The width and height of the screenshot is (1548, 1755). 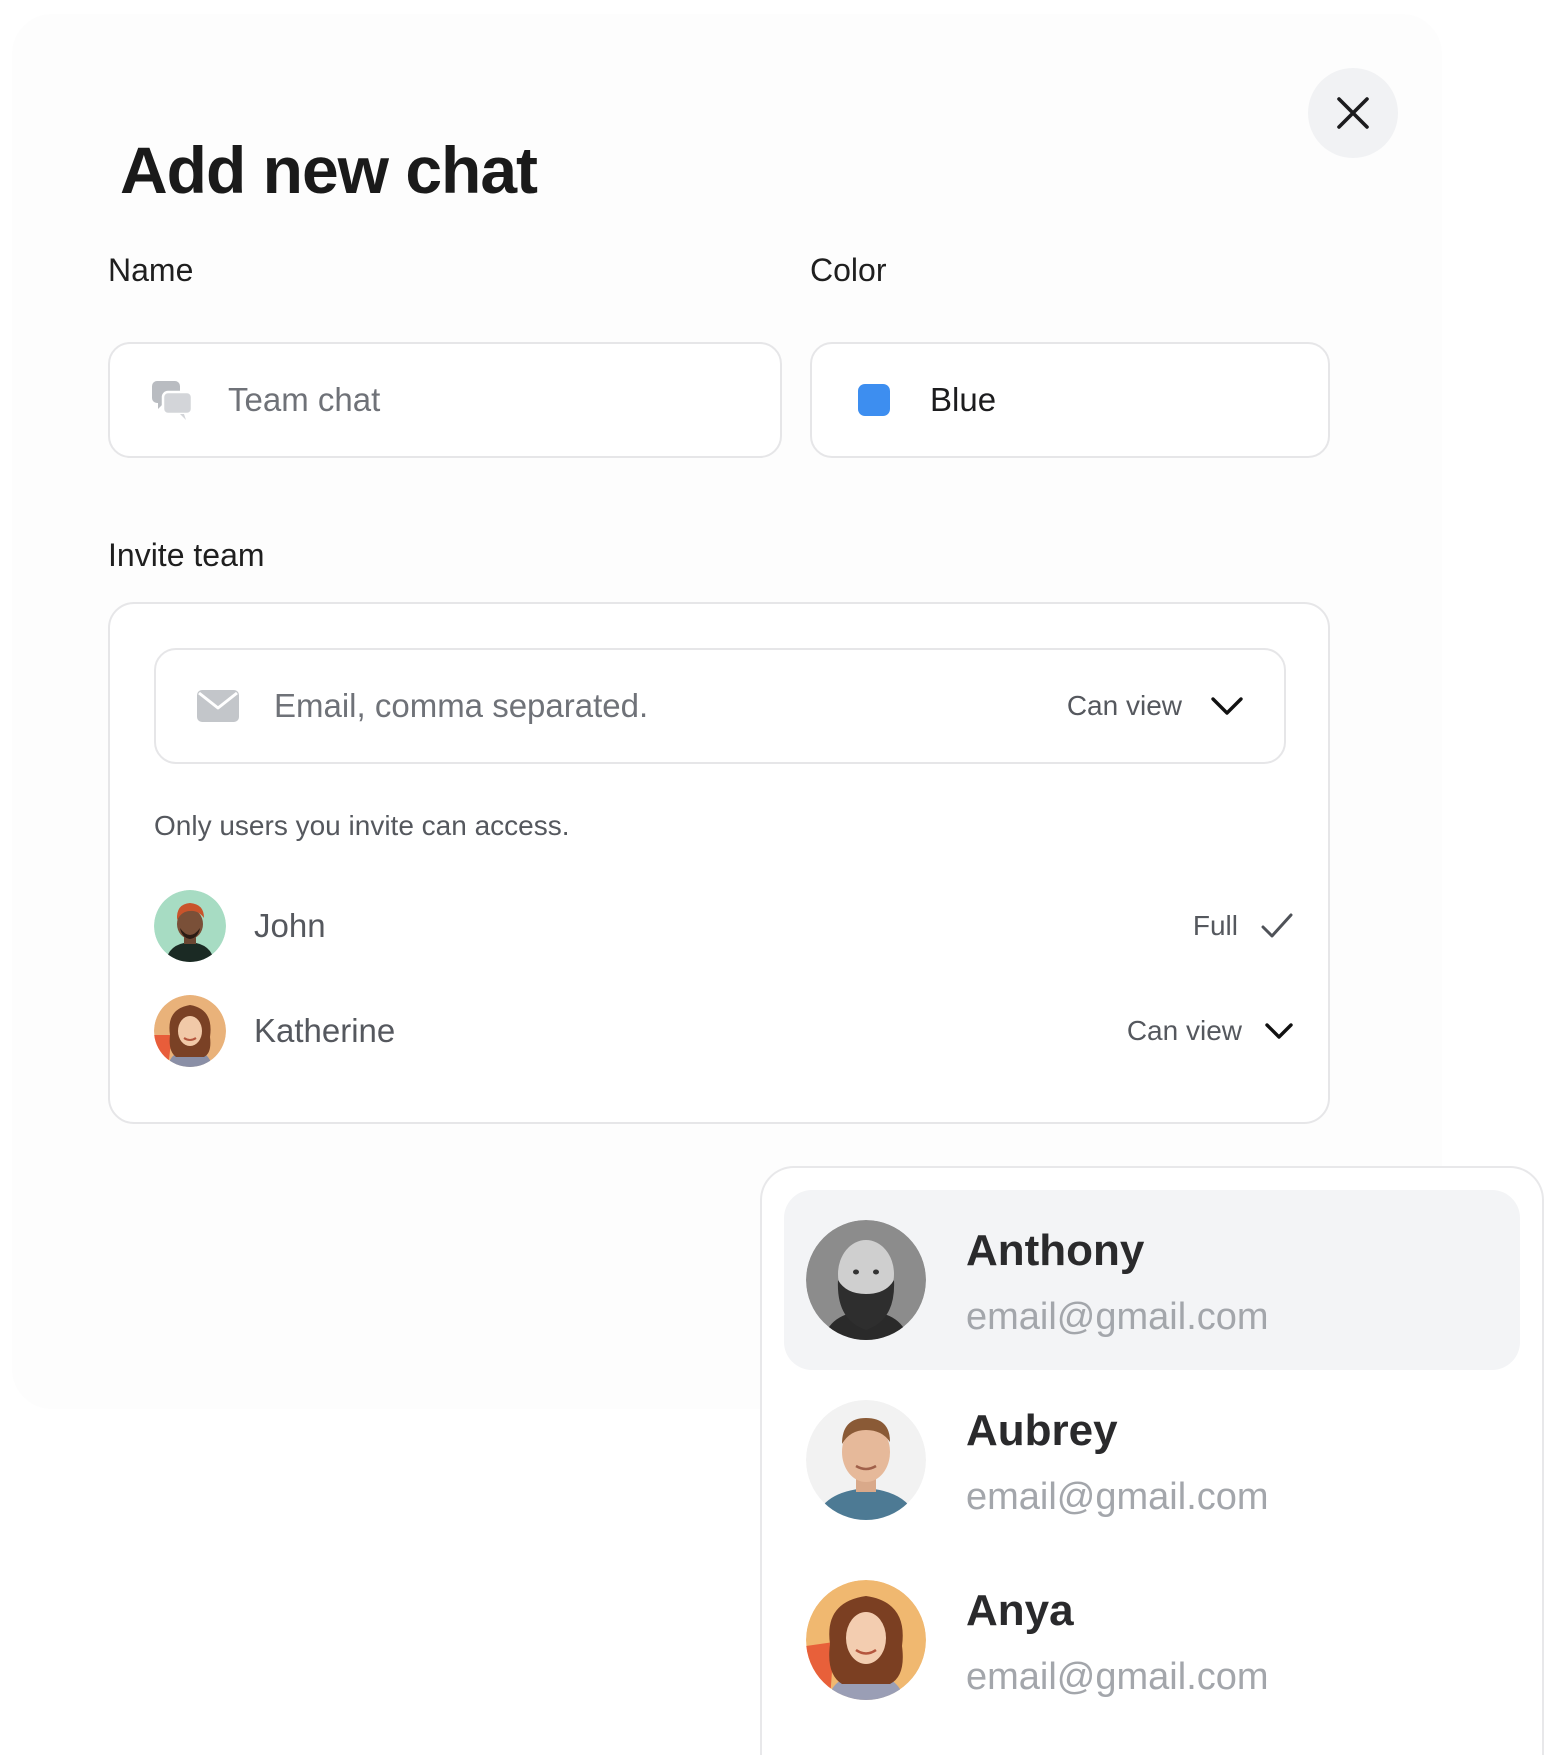 What do you see at coordinates (1020, 1610) in the screenshot?
I see `suggestion-name: Anya` at bounding box center [1020, 1610].